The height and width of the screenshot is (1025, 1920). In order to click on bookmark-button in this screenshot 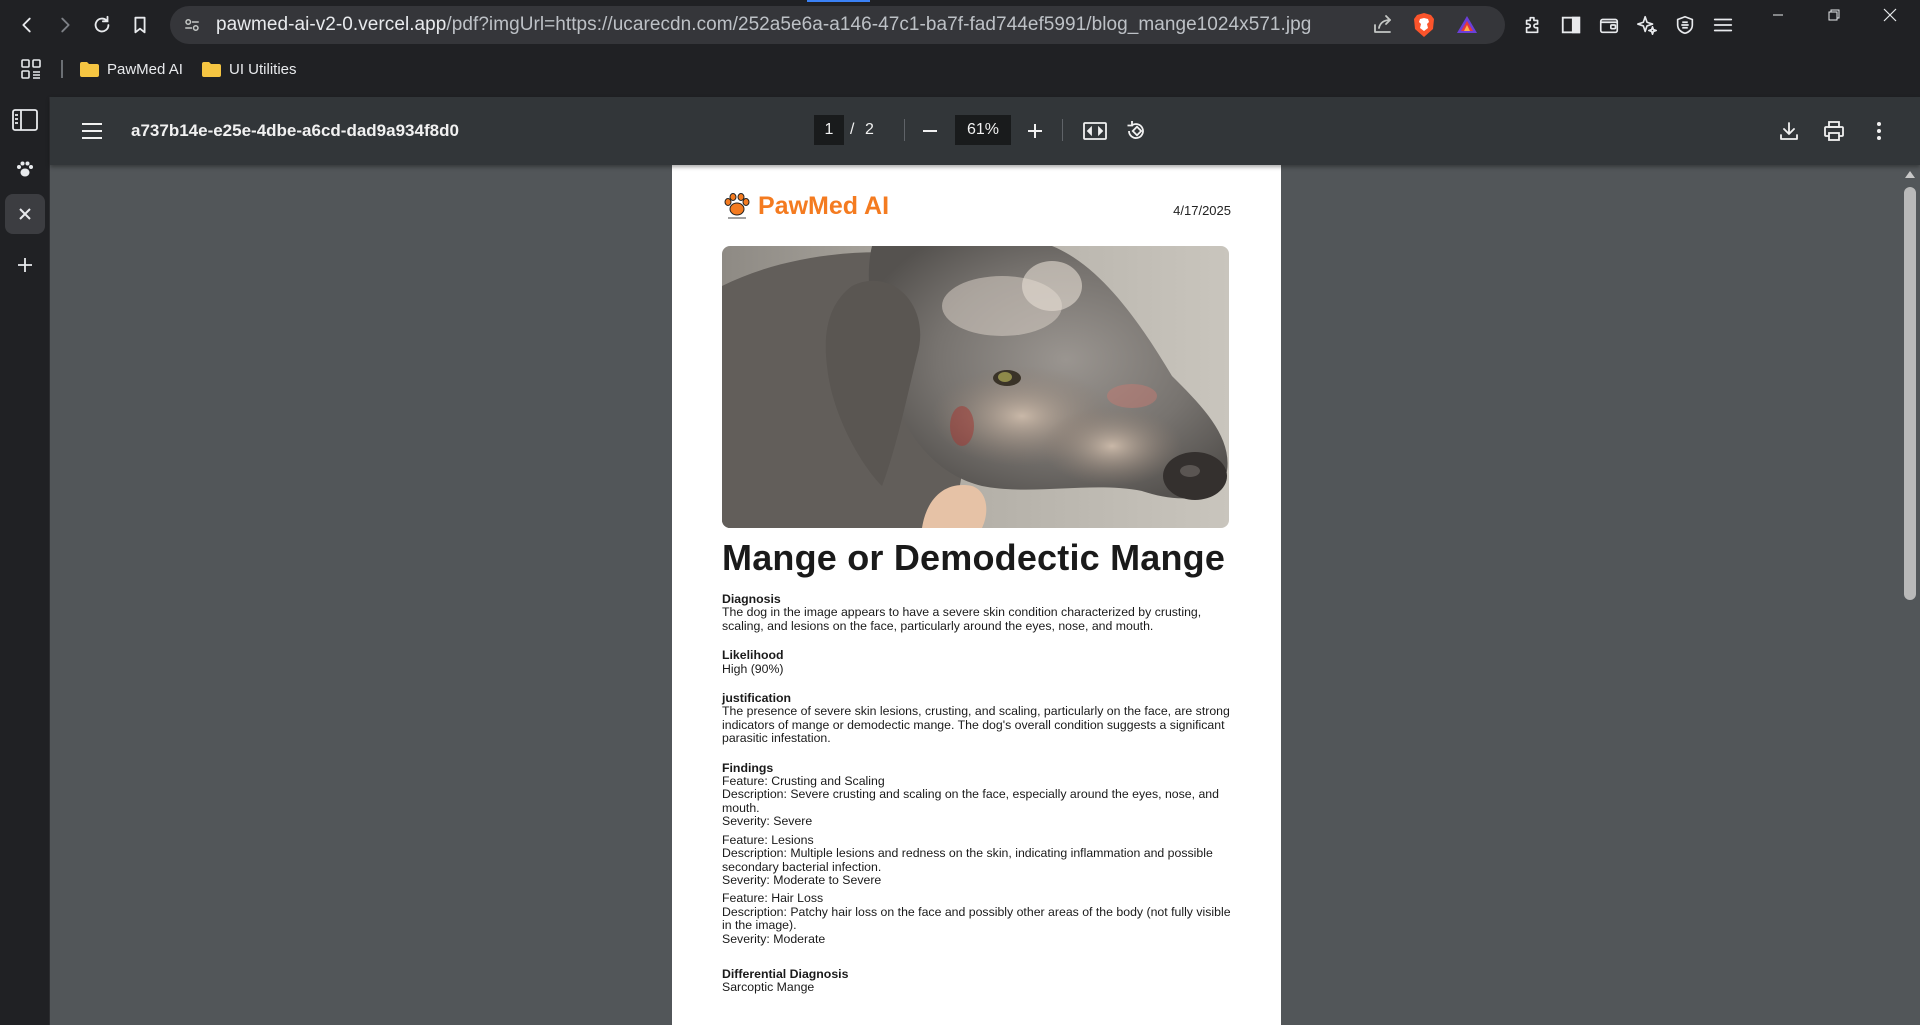, I will do `click(140, 25)`.